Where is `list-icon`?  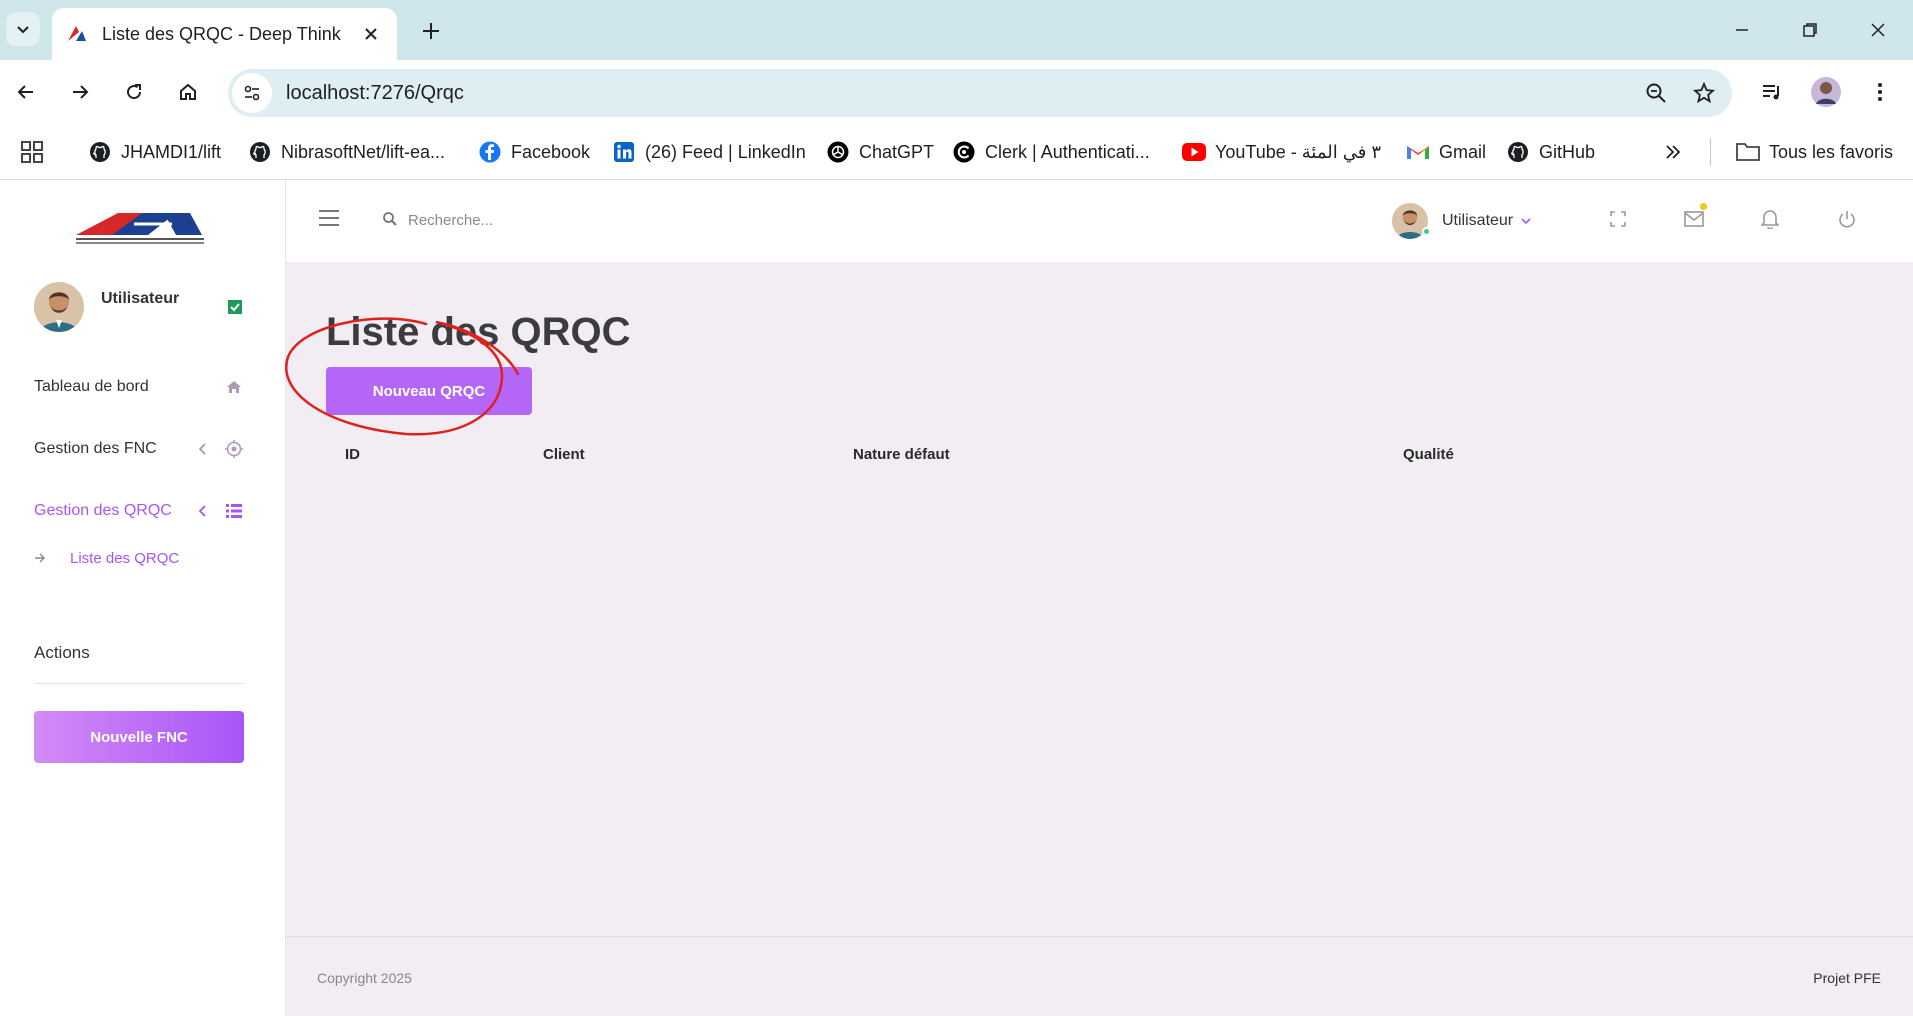 list-icon is located at coordinates (234, 511).